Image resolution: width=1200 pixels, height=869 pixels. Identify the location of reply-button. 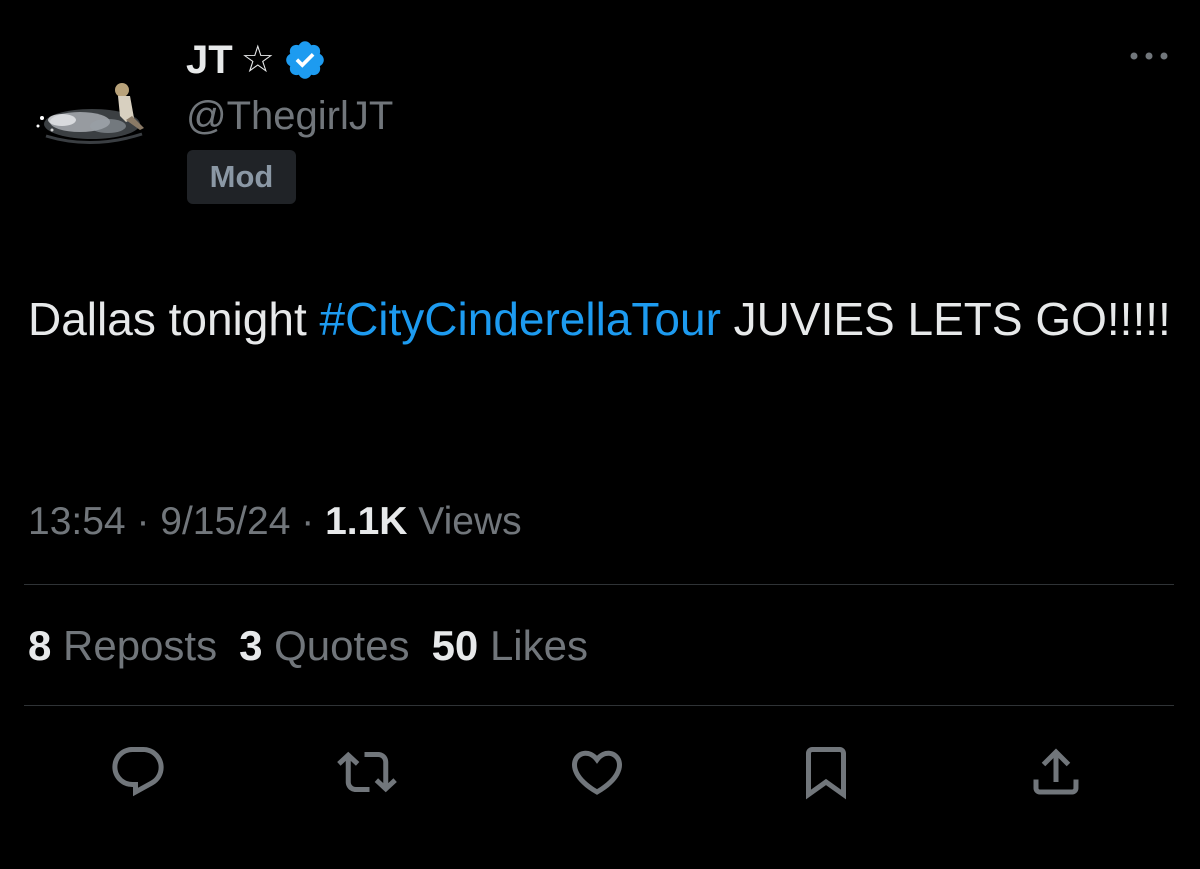
(138, 772).